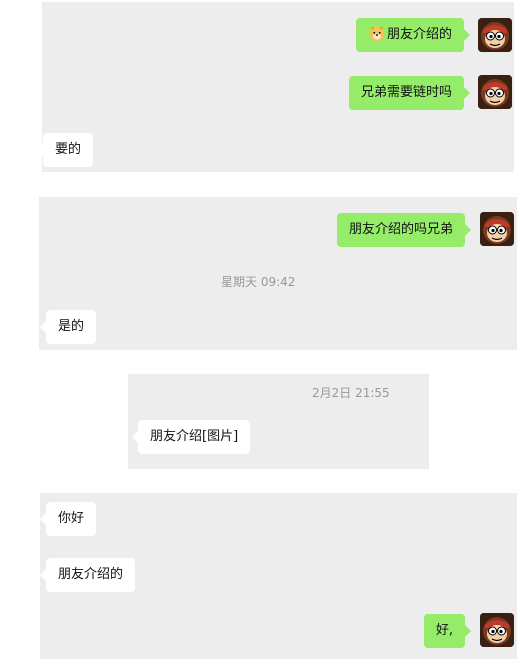 This screenshot has width=520, height=665. What do you see at coordinates (278, 421) in the screenshot?
I see `chat-screenshot-3: 2月2日 21:55 朋友介绍[图片]` at bounding box center [278, 421].